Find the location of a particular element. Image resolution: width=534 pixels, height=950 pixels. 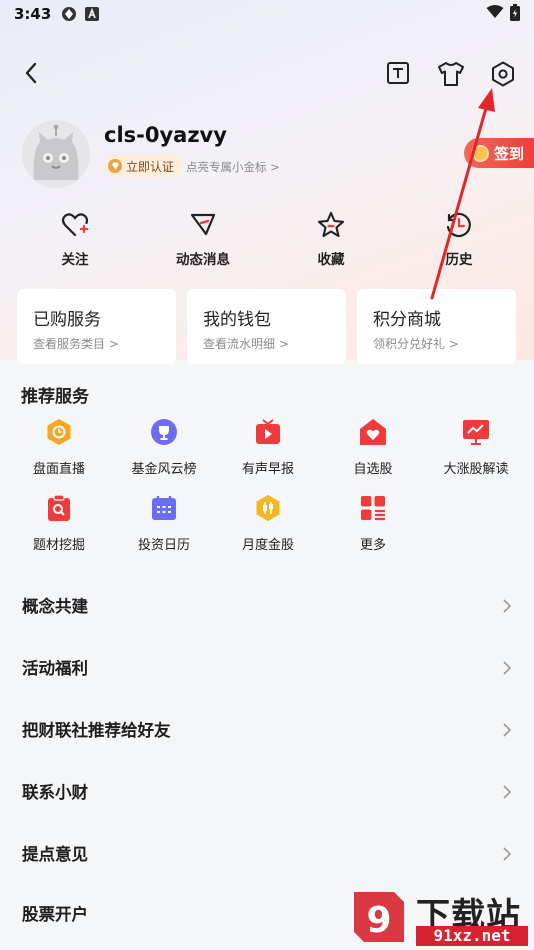

service-fund-ranking: 基金风云榜 is located at coordinates (164, 447).